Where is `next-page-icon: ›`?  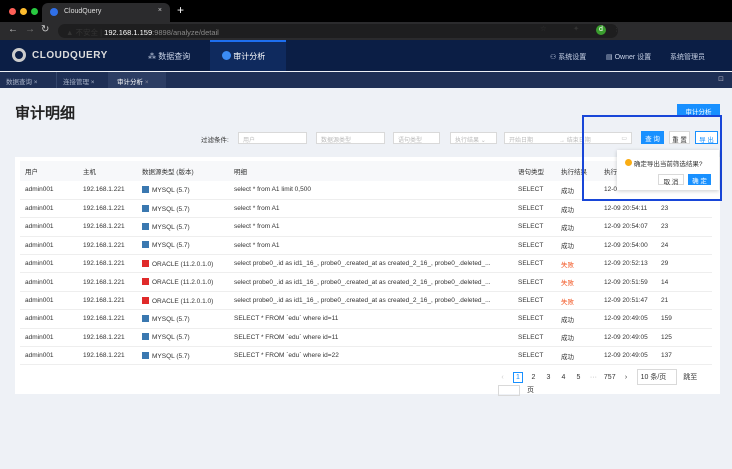
next-page-icon: › is located at coordinates (626, 377).